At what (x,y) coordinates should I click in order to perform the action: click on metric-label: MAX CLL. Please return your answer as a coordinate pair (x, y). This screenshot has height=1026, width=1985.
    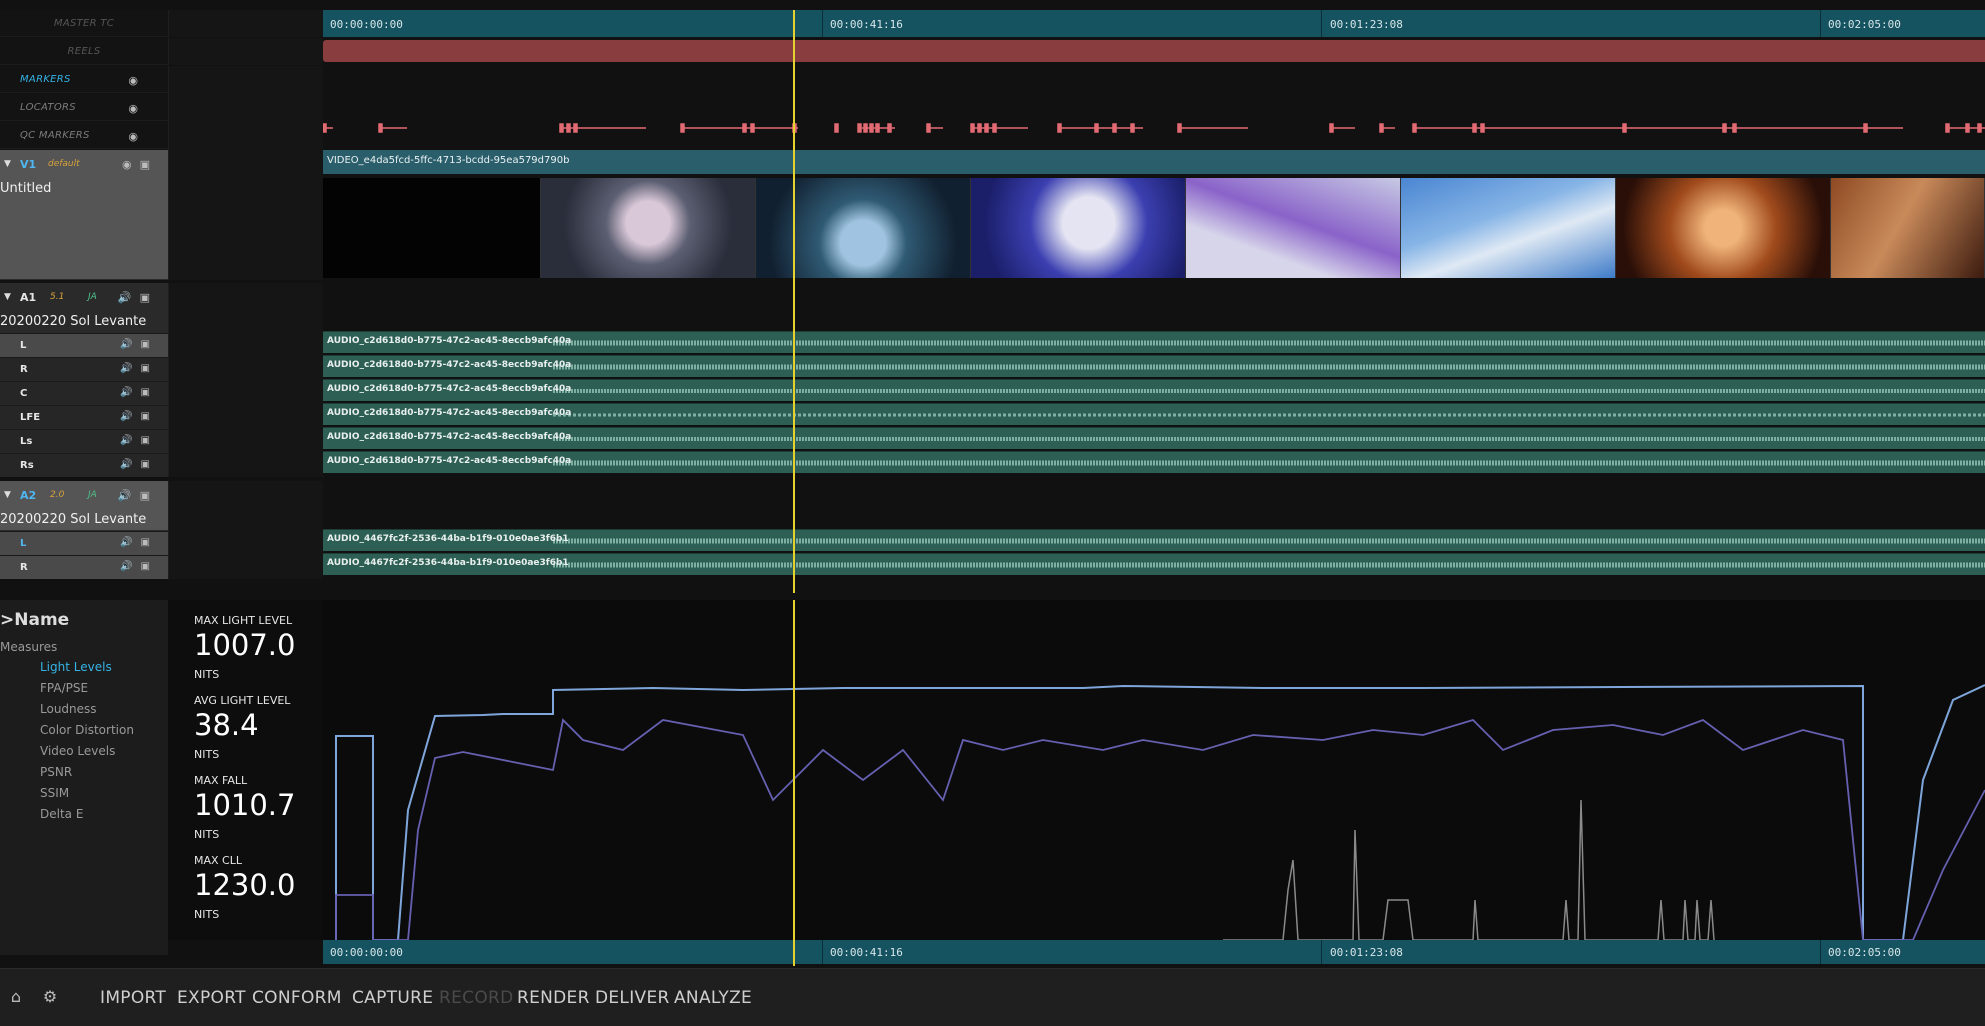
    Looking at the image, I should click on (218, 860).